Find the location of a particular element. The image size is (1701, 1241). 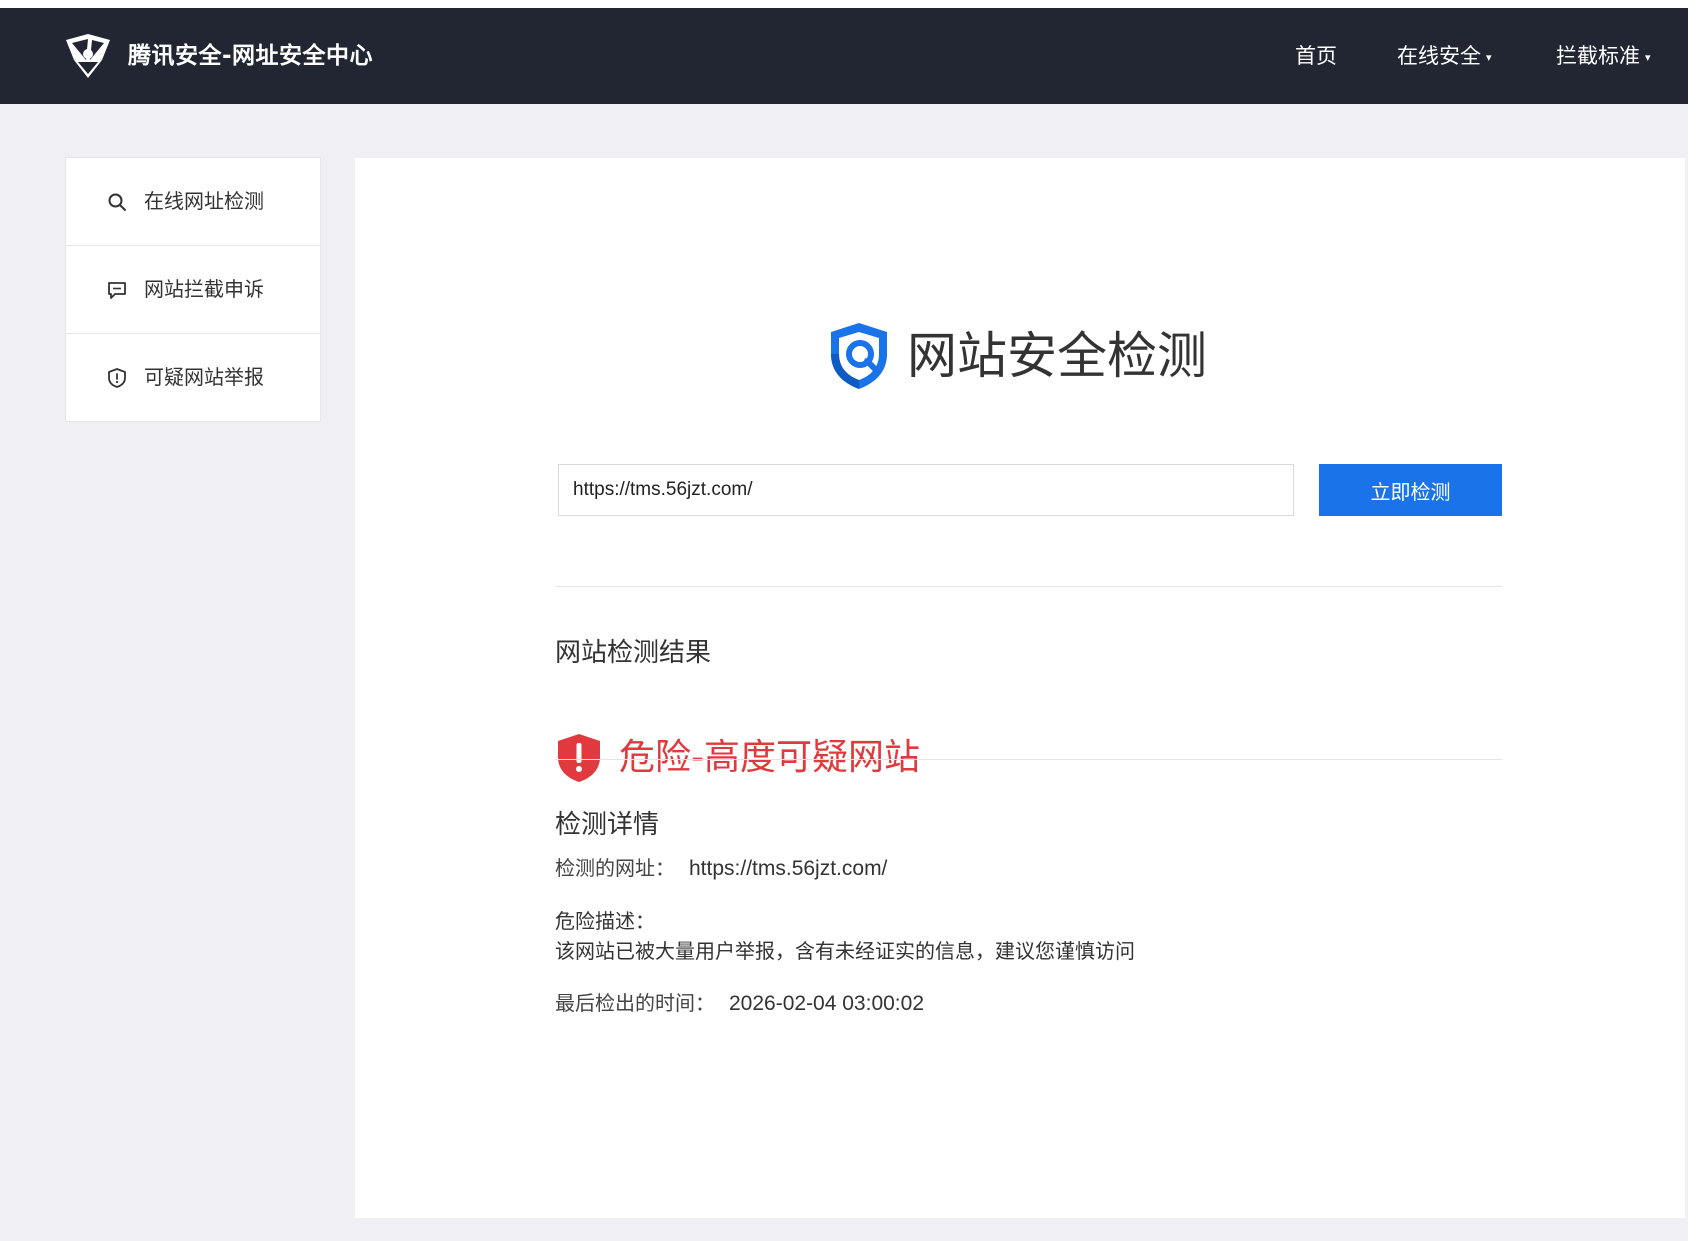

message-icon is located at coordinates (117, 290).